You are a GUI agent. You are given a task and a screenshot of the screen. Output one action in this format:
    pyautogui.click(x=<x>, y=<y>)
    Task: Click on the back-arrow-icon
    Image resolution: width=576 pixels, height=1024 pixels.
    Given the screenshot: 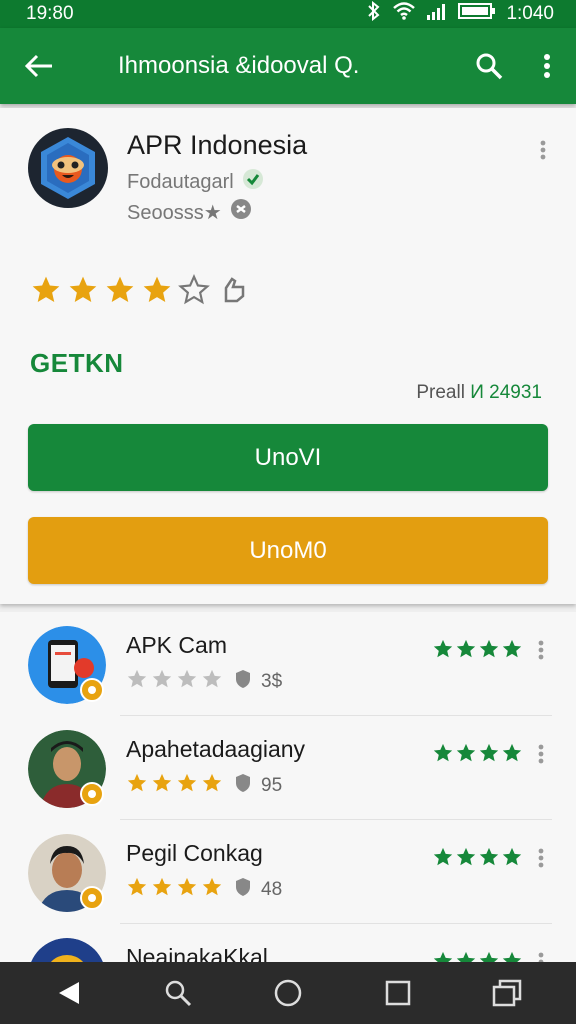 What is the action you would take?
    pyautogui.click(x=39, y=66)
    